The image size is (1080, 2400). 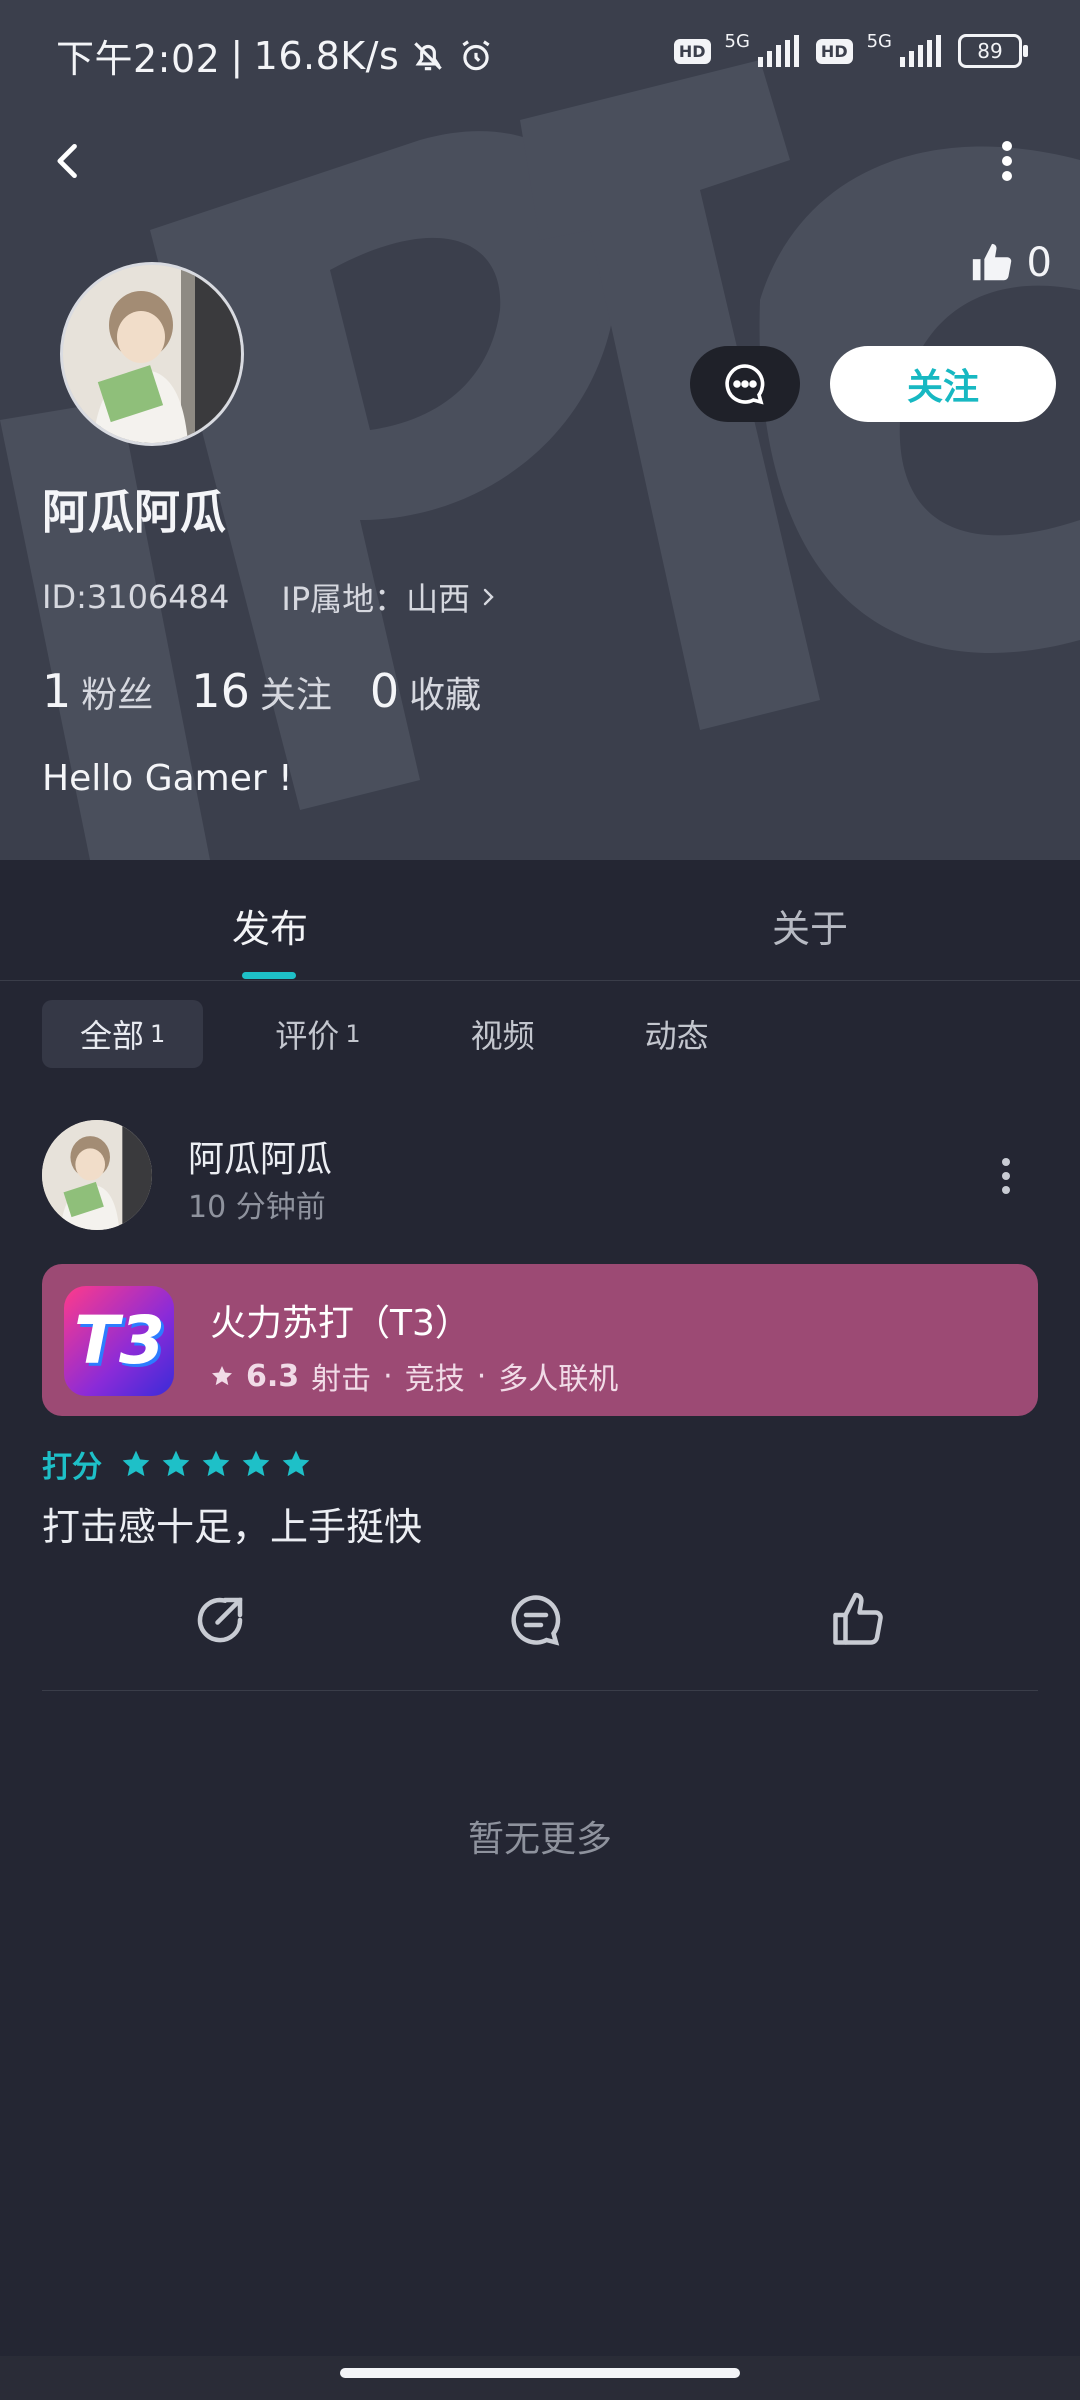 I want to click on score-label: 打分, so click(x=72, y=1467).